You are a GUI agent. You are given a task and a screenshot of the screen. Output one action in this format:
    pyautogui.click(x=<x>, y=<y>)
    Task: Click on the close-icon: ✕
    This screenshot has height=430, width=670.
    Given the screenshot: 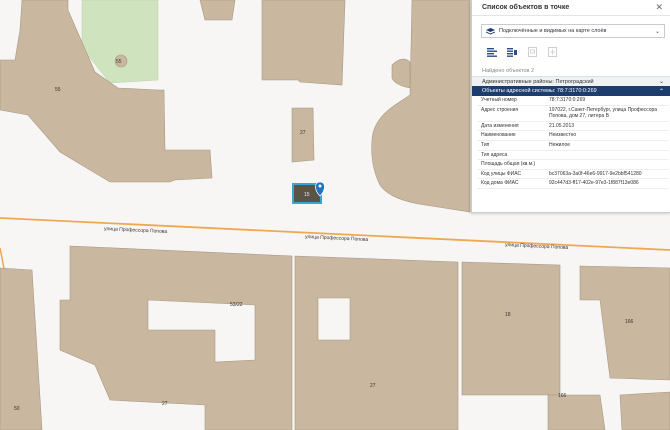 What is the action you would take?
    pyautogui.click(x=659, y=7)
    